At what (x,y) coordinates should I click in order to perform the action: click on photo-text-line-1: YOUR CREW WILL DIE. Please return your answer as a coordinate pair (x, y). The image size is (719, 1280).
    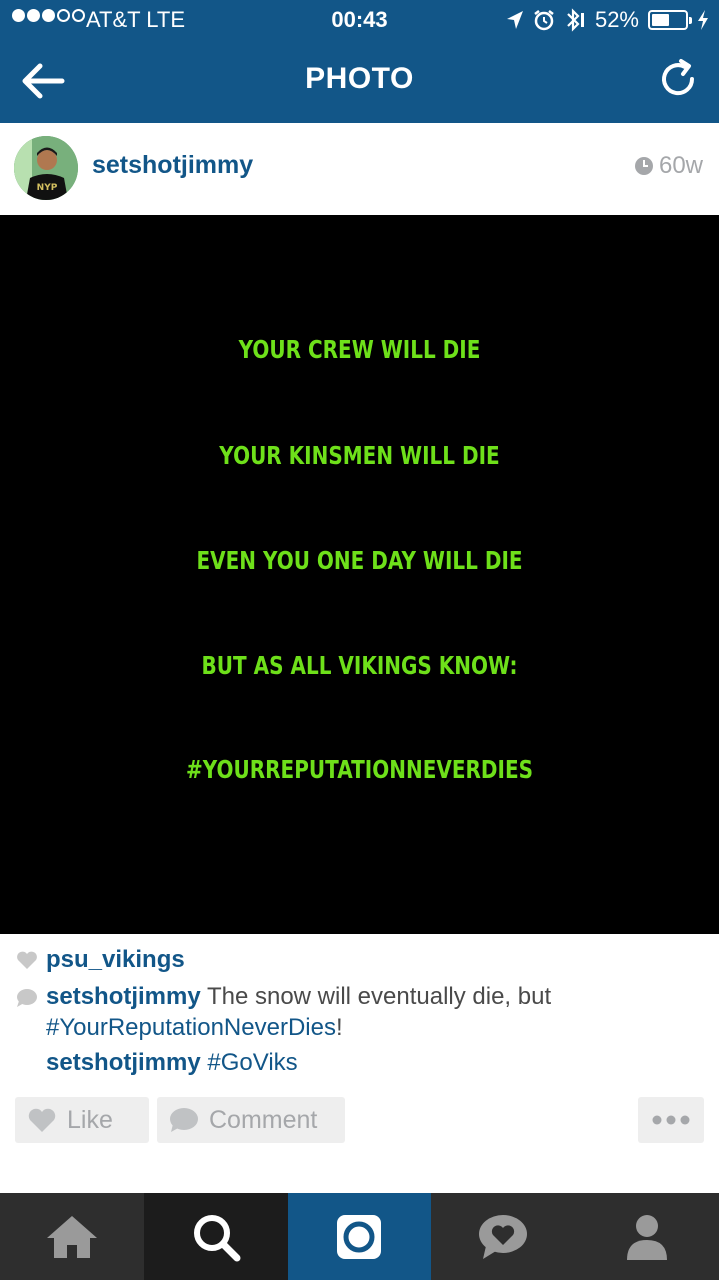
    Looking at the image, I should click on (359, 349).